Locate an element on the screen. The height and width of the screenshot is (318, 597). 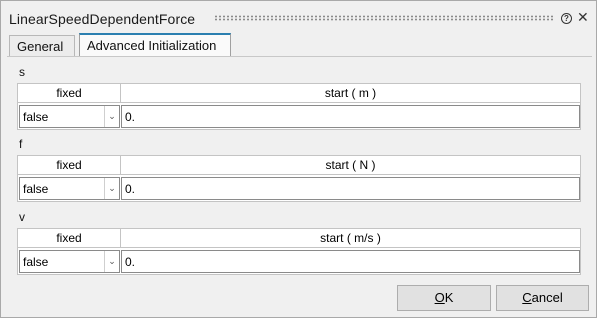
ok-label-rest: K is located at coordinates (449, 297).